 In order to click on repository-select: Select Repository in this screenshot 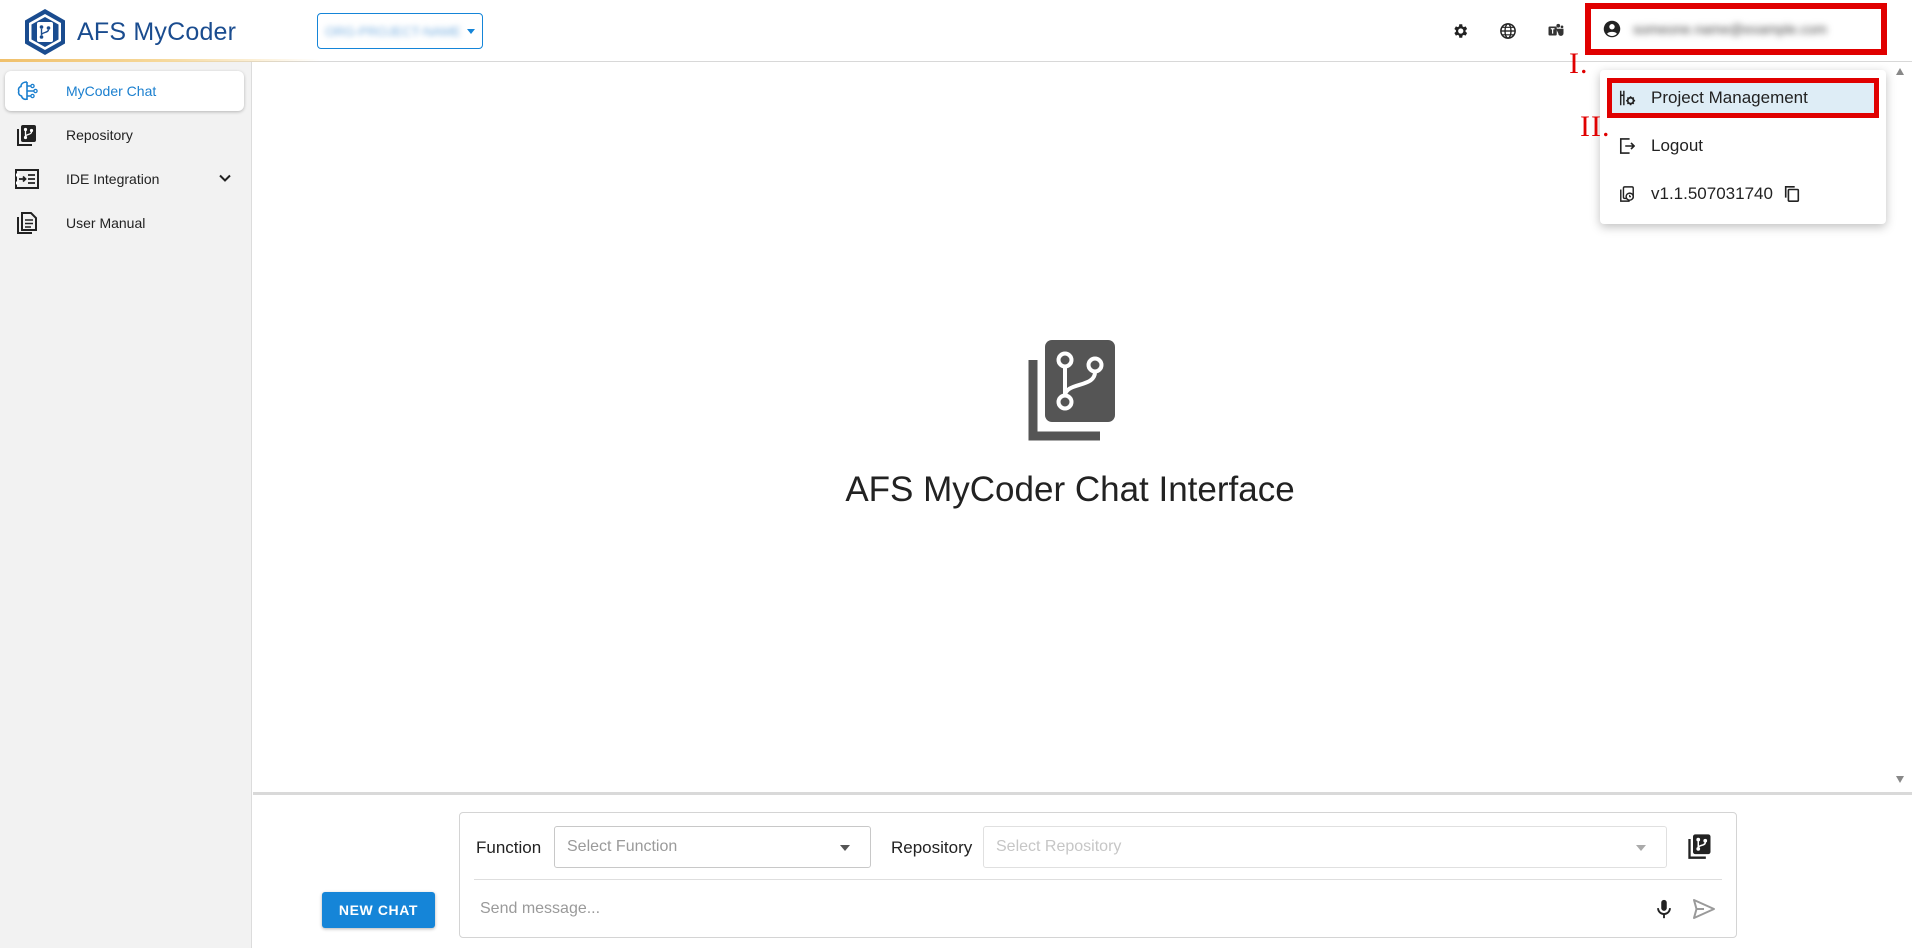, I will do `click(1325, 847)`.